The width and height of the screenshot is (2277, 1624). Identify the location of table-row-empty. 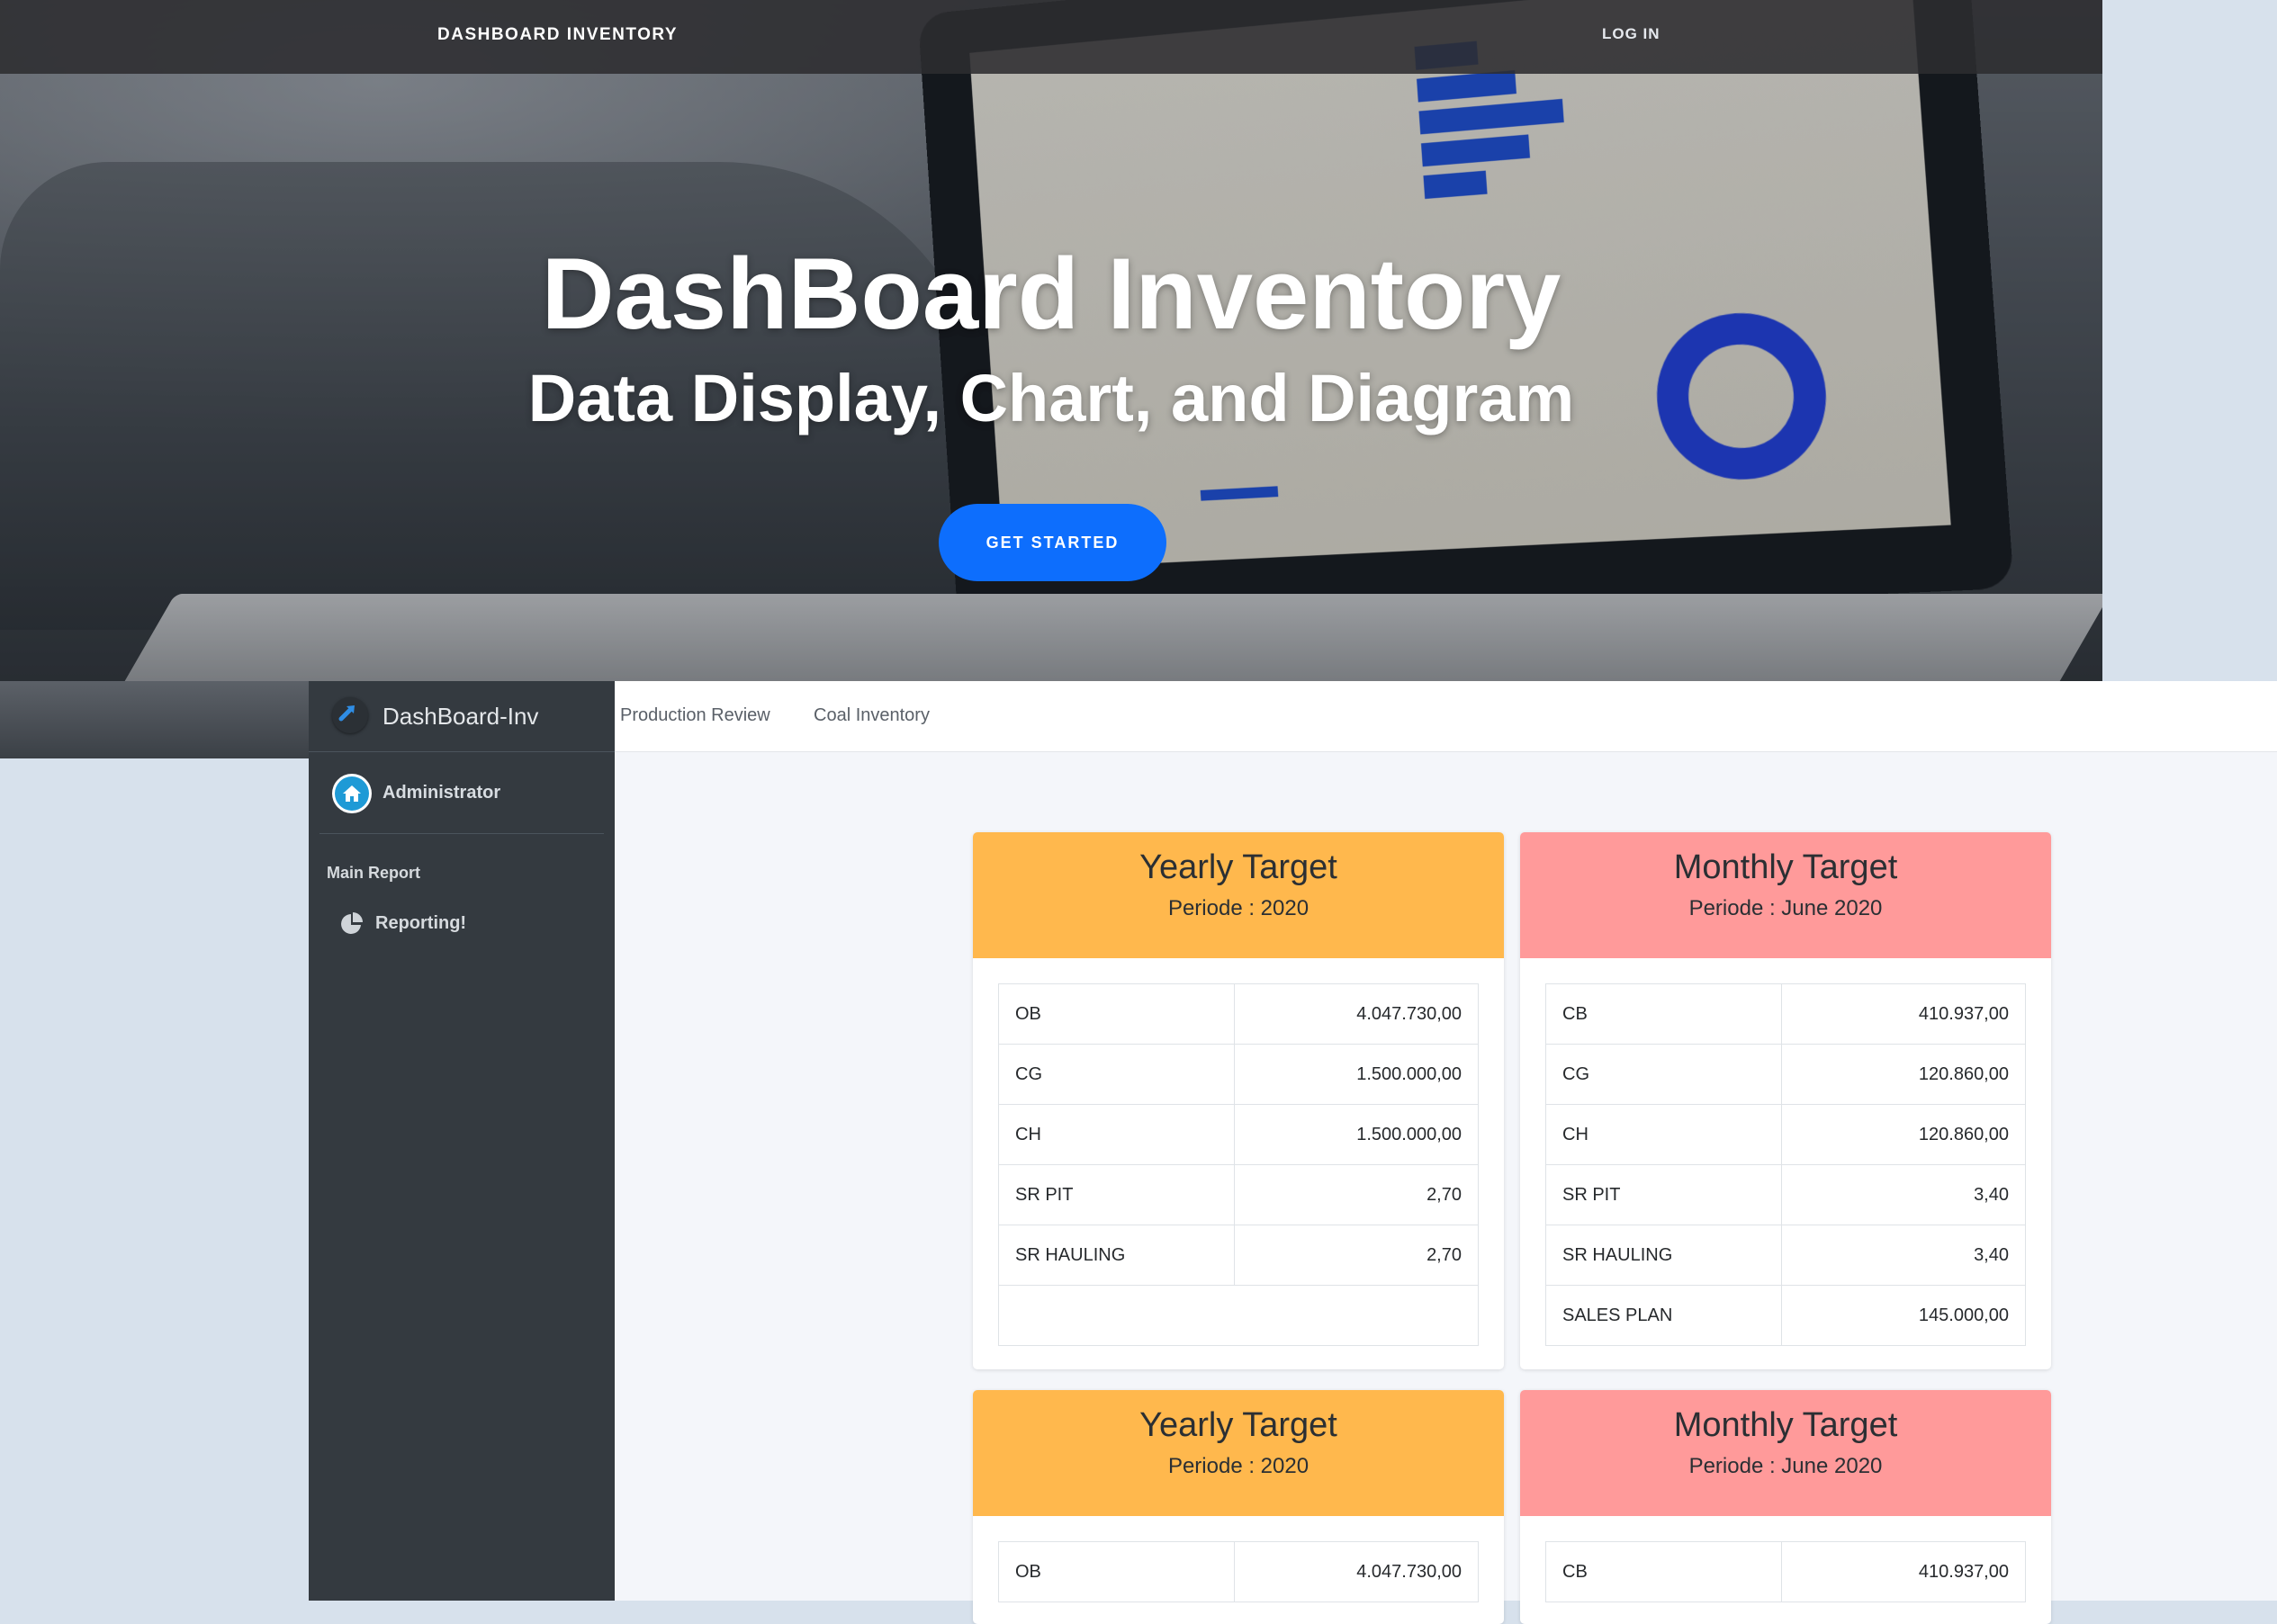
(1238, 1315).